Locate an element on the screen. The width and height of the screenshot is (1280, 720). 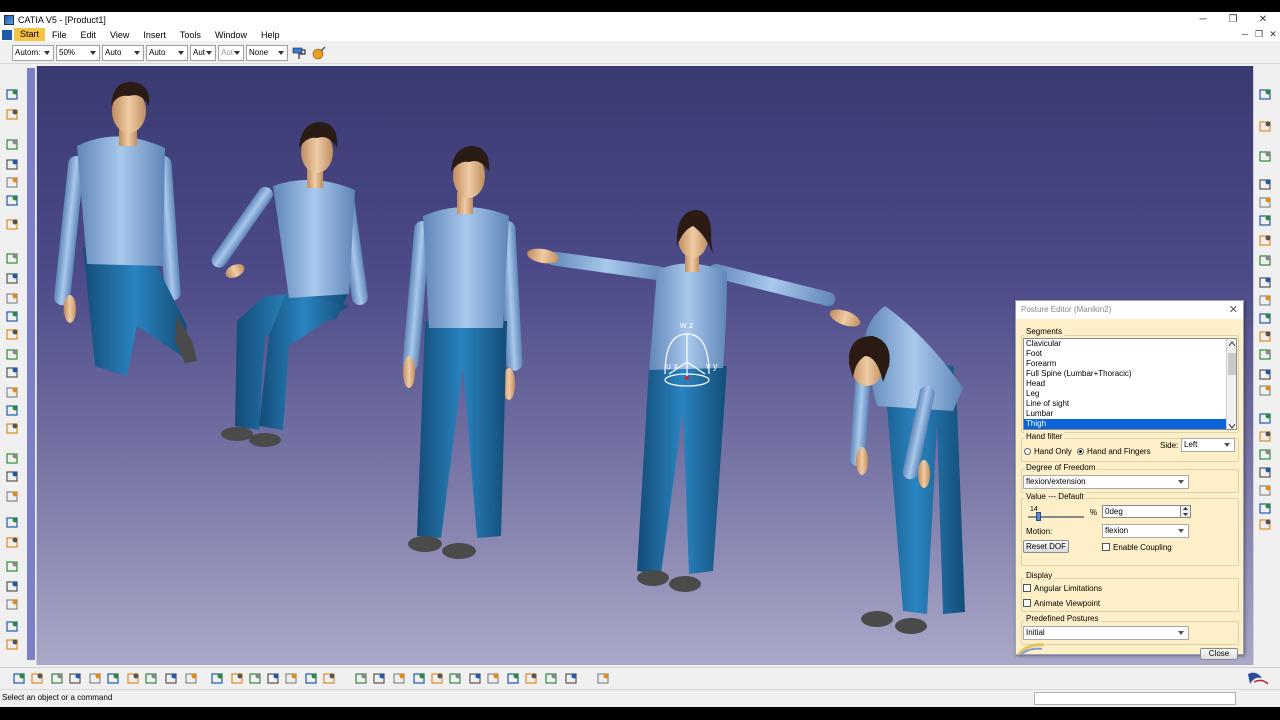
point-symbol-select: Aut is located at coordinates (203, 52).